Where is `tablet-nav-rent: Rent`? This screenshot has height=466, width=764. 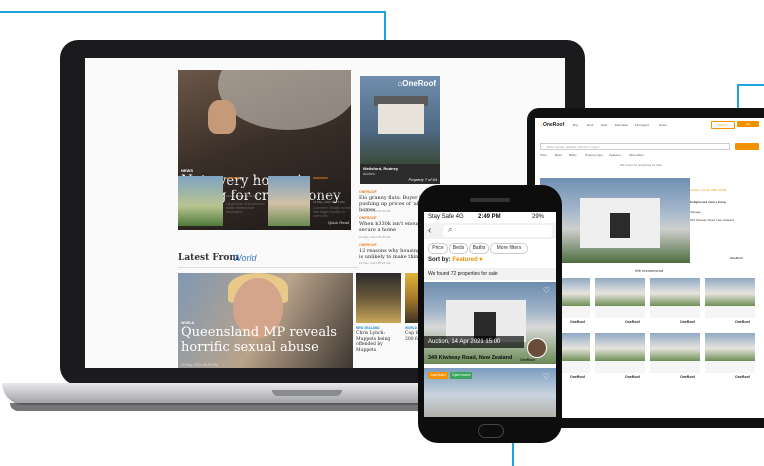
tablet-nav-rent: Rent is located at coordinates (590, 125).